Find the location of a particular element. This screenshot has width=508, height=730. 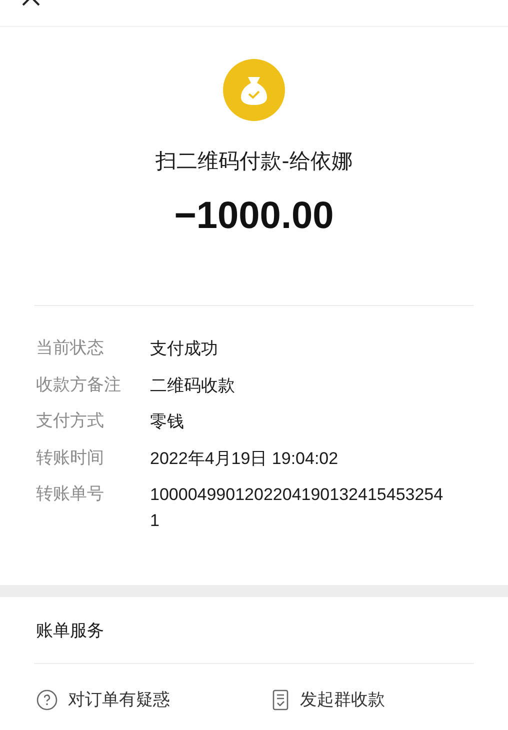

payment-title: 扫二维码付款-给依娜 is located at coordinates (254, 161).